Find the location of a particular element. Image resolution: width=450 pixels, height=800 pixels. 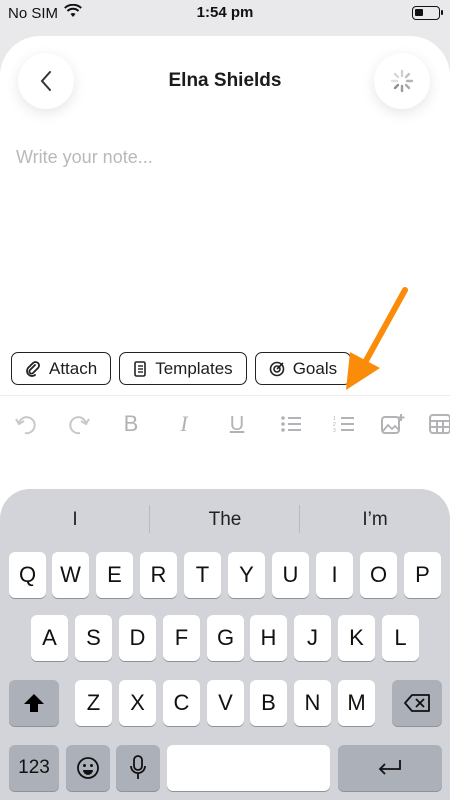

key-x: X is located at coordinates (137, 703).